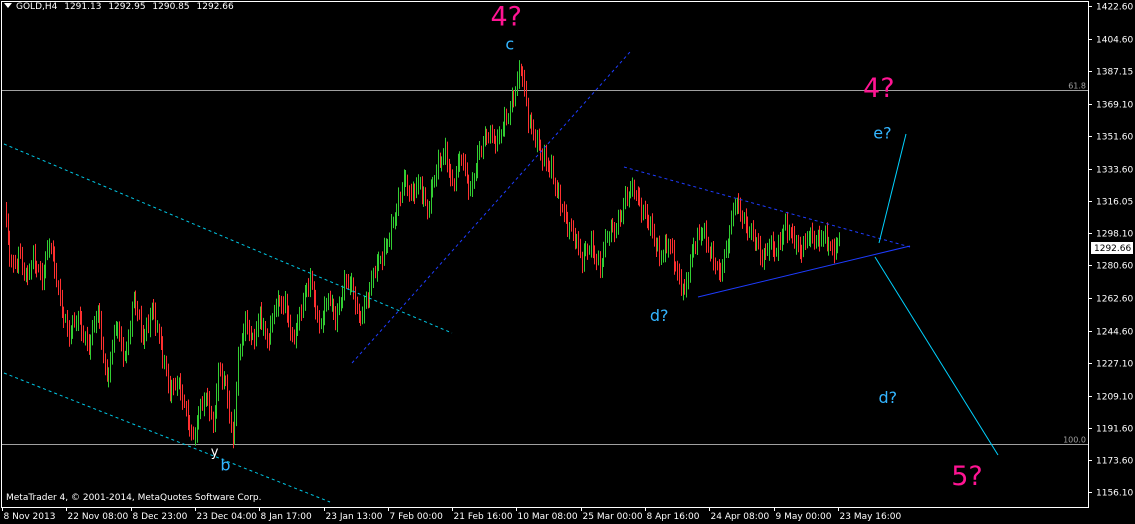  What do you see at coordinates (98, 517) in the screenshot?
I see `time-tick-label: 22 Nov 08:00` at bounding box center [98, 517].